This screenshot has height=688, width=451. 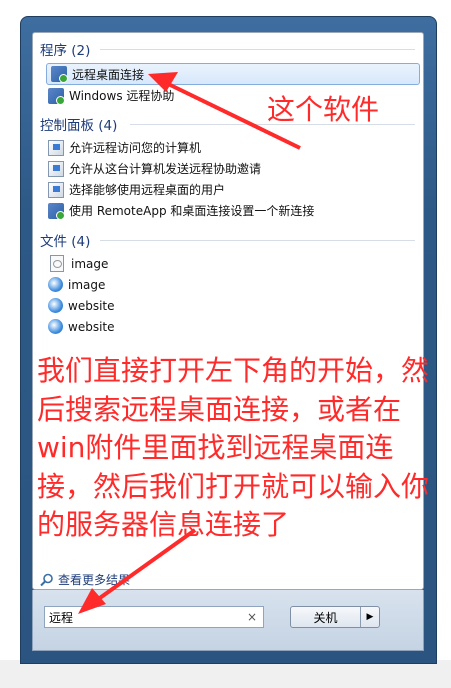 I want to click on arrow-to-remote-desktop, so click(x=224, y=111).